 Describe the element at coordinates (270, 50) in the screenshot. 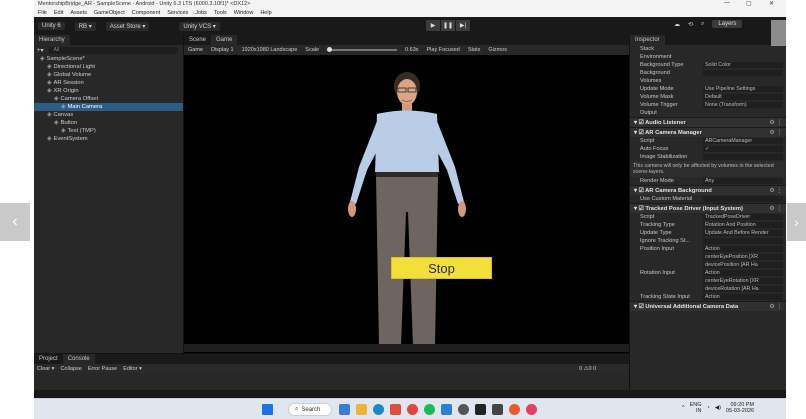

I see `resolution-dropdown: 1920x1080 Landscape` at that location.